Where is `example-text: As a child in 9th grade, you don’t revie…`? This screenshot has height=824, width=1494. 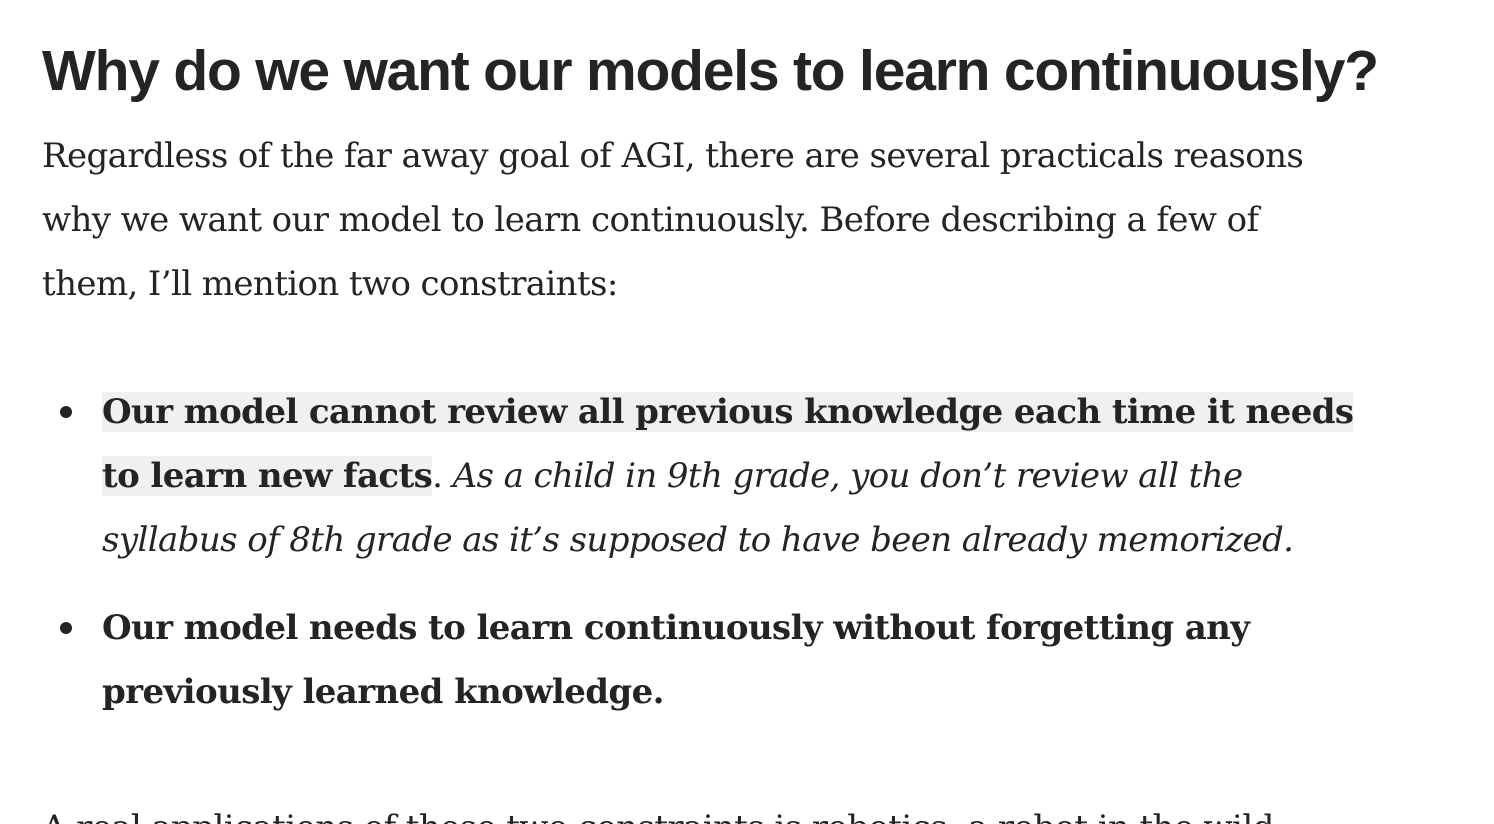 example-text: As a child in 9th grade, you don’t revie… is located at coordinates (843, 476).